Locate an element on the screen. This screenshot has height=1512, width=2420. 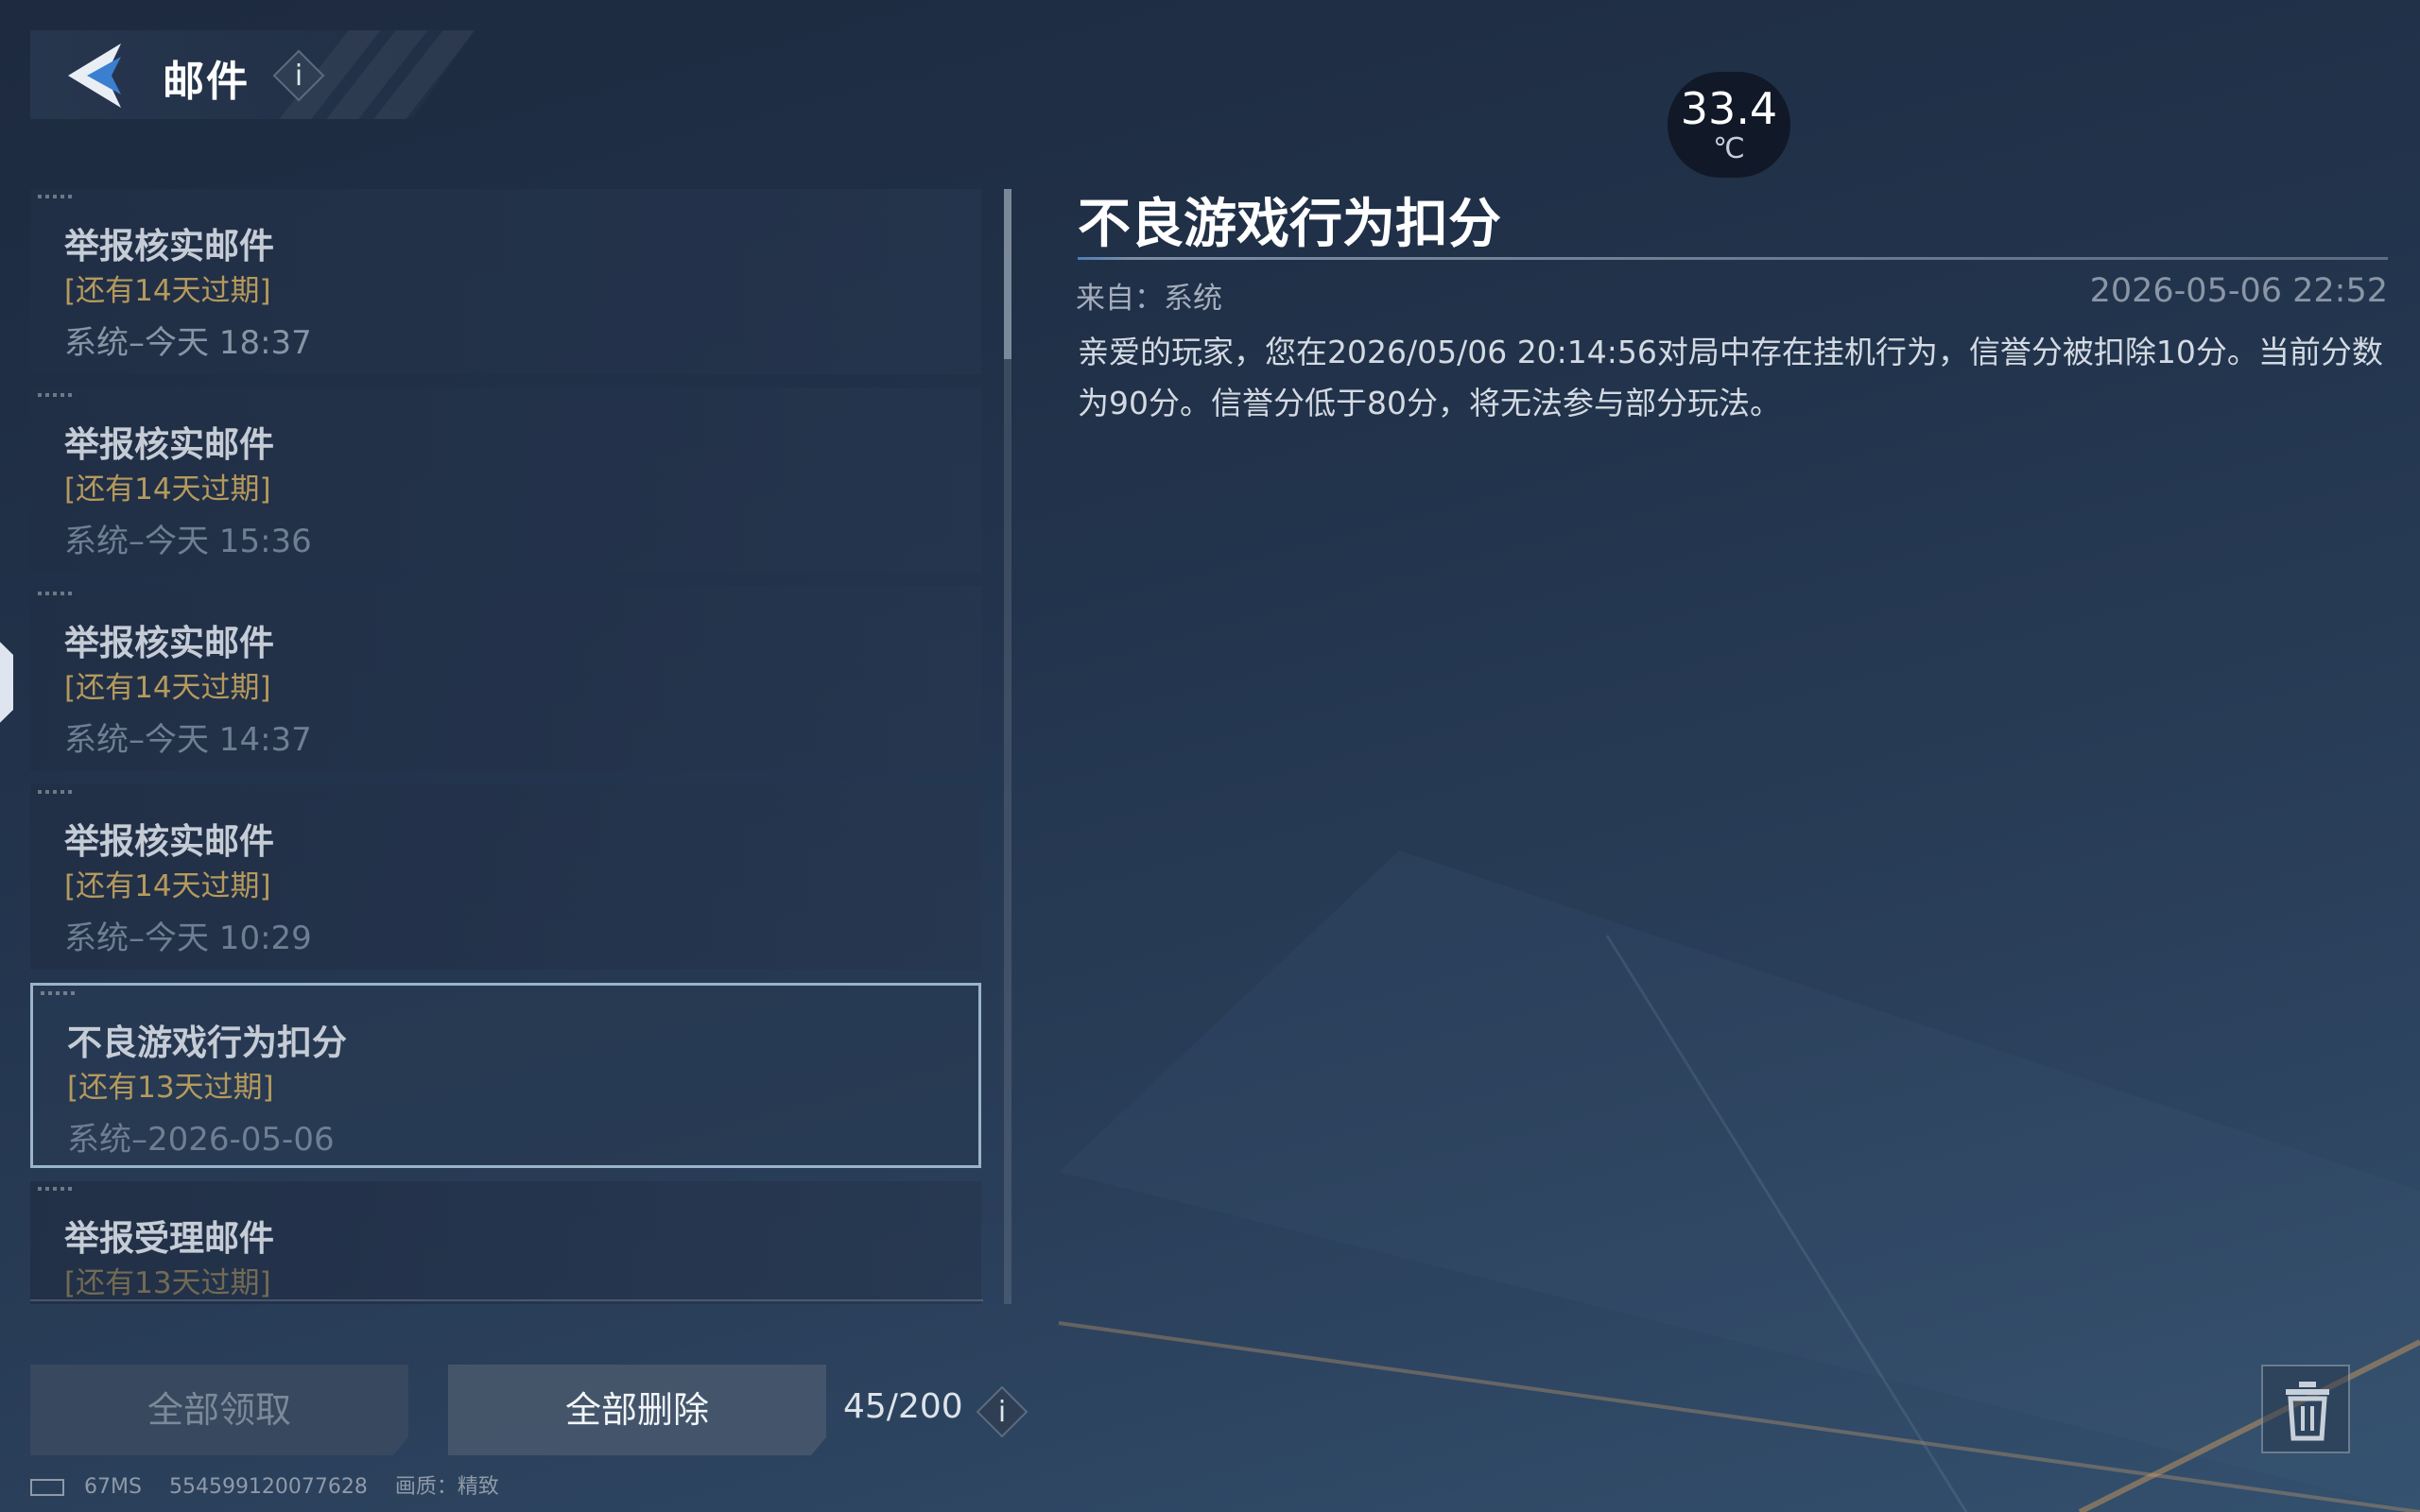
delete-mail-button is located at coordinates (2305, 1409).